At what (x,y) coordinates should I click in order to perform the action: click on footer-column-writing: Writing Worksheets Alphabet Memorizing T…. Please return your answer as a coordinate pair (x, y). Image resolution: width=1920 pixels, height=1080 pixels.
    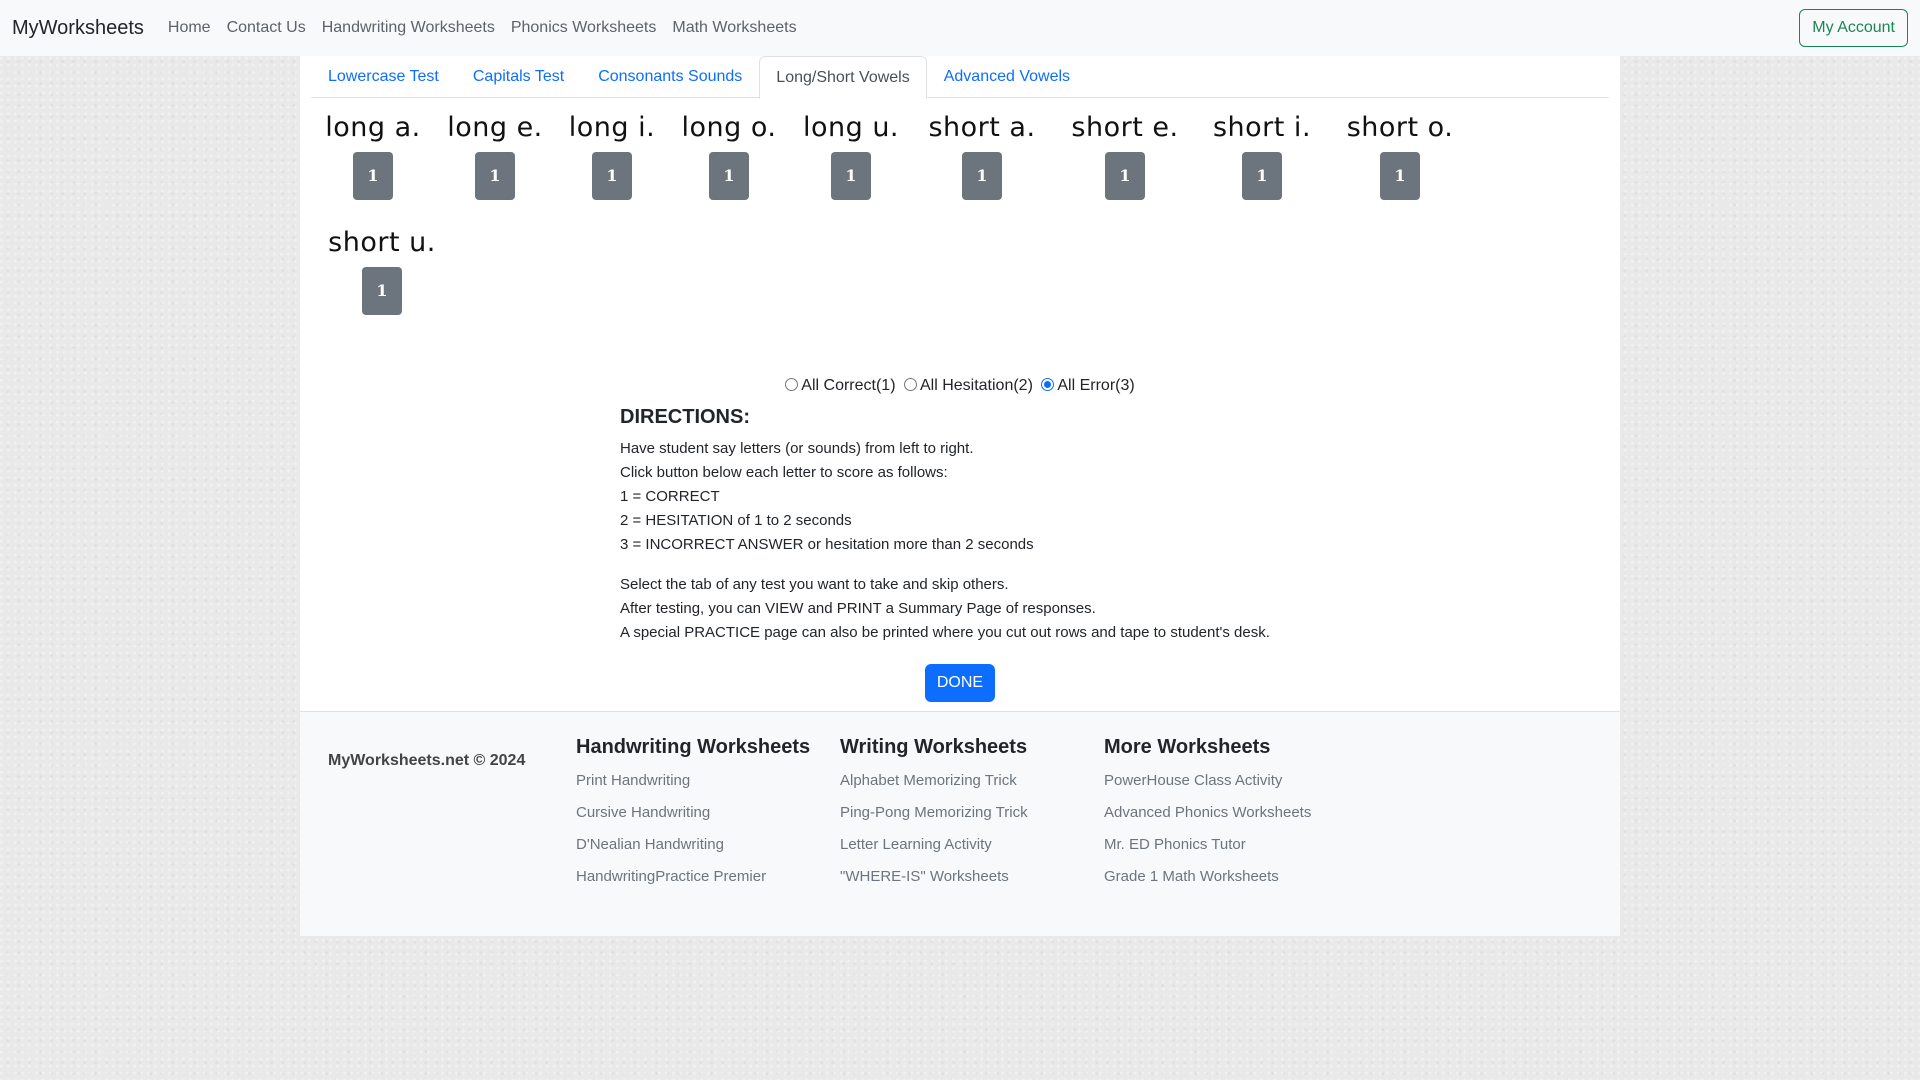
    Looking at the image, I should click on (934, 814).